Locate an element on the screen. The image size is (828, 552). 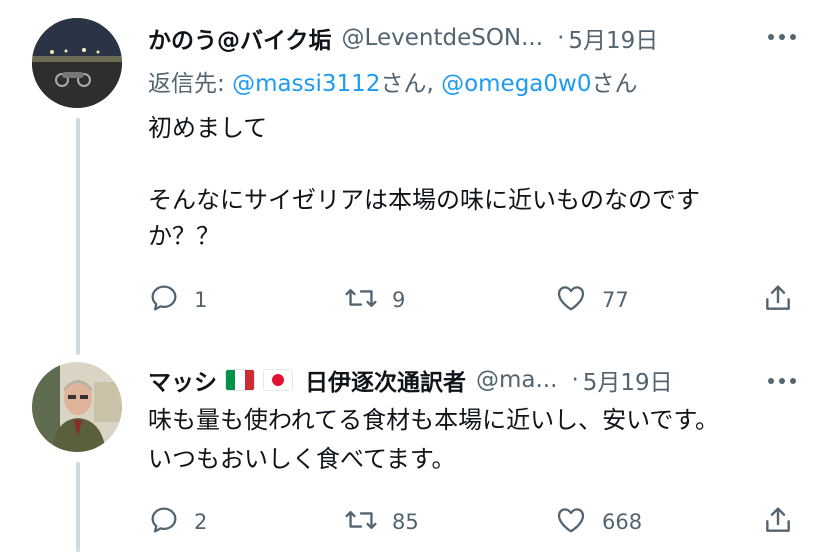
reply-context: 返信先: @massi3112さん, @omega0w0さん is located at coordinates (392, 81).